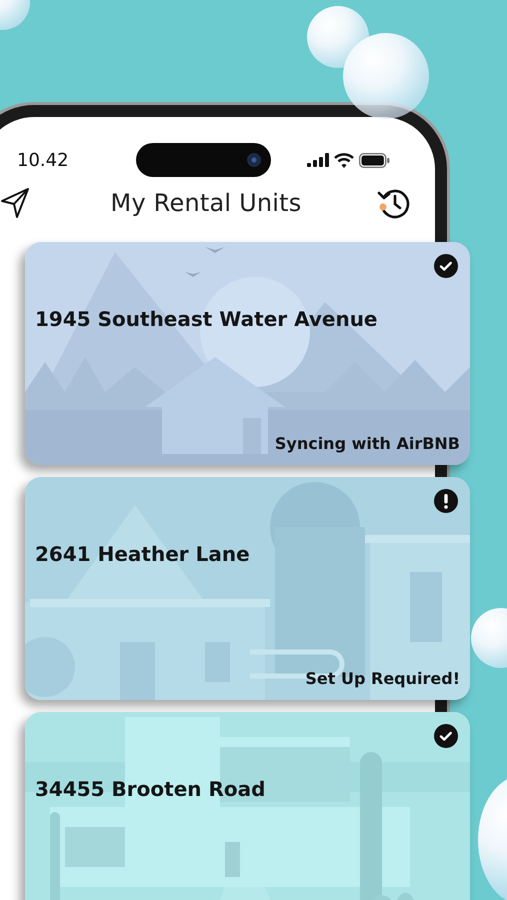  I want to click on unit-address: 2641 Heather Lane, so click(142, 554).